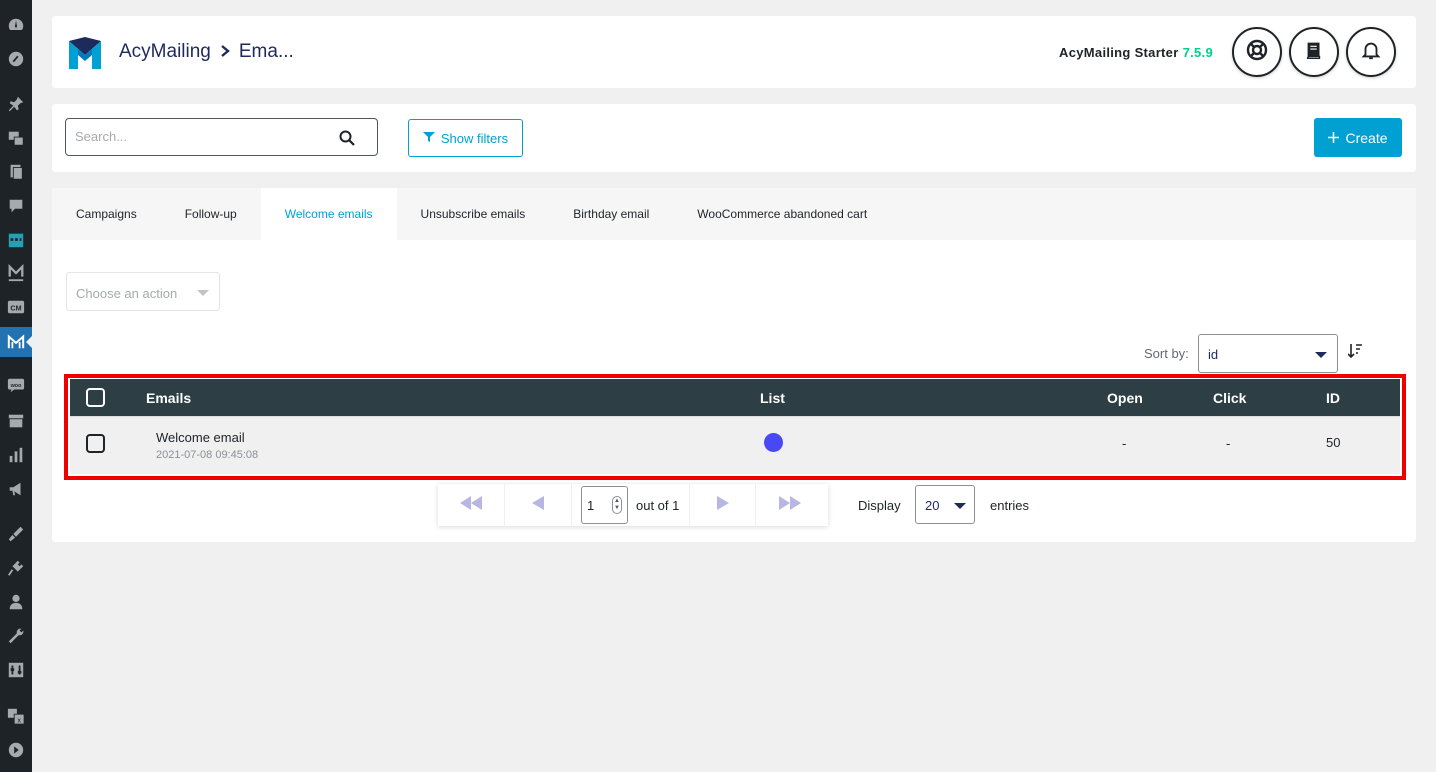  Describe the element at coordinates (16, 104) in the screenshot. I see `pushpin-icon` at that location.